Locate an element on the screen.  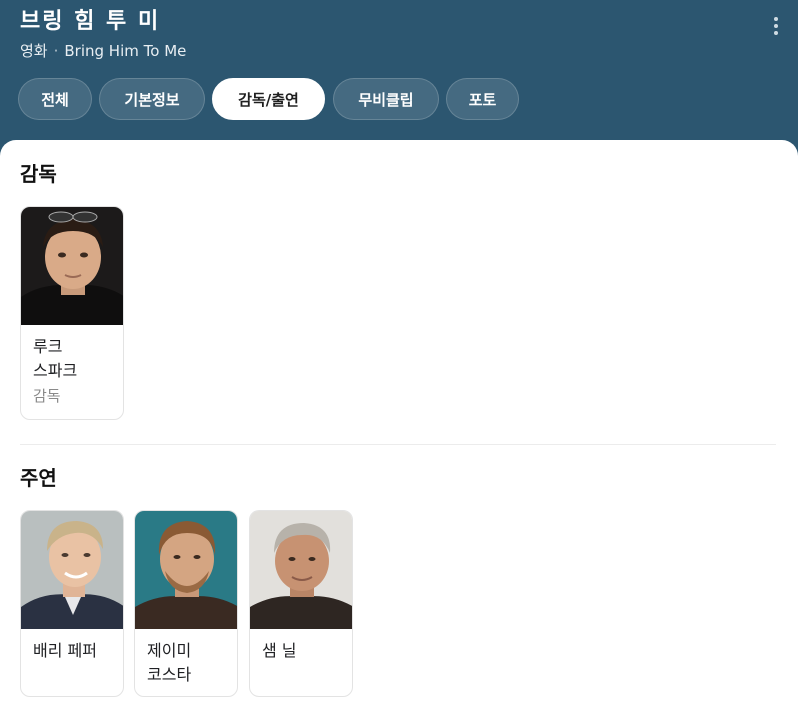
subtitle: 영화 · Bring Him To Me is located at coordinates (103, 51).